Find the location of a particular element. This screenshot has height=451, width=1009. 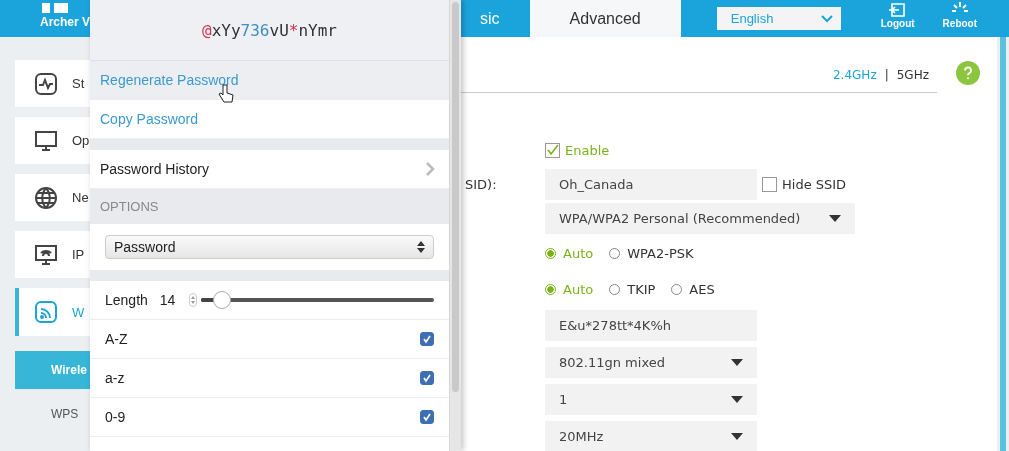

channel-width-select: 20MHz is located at coordinates (651, 436).